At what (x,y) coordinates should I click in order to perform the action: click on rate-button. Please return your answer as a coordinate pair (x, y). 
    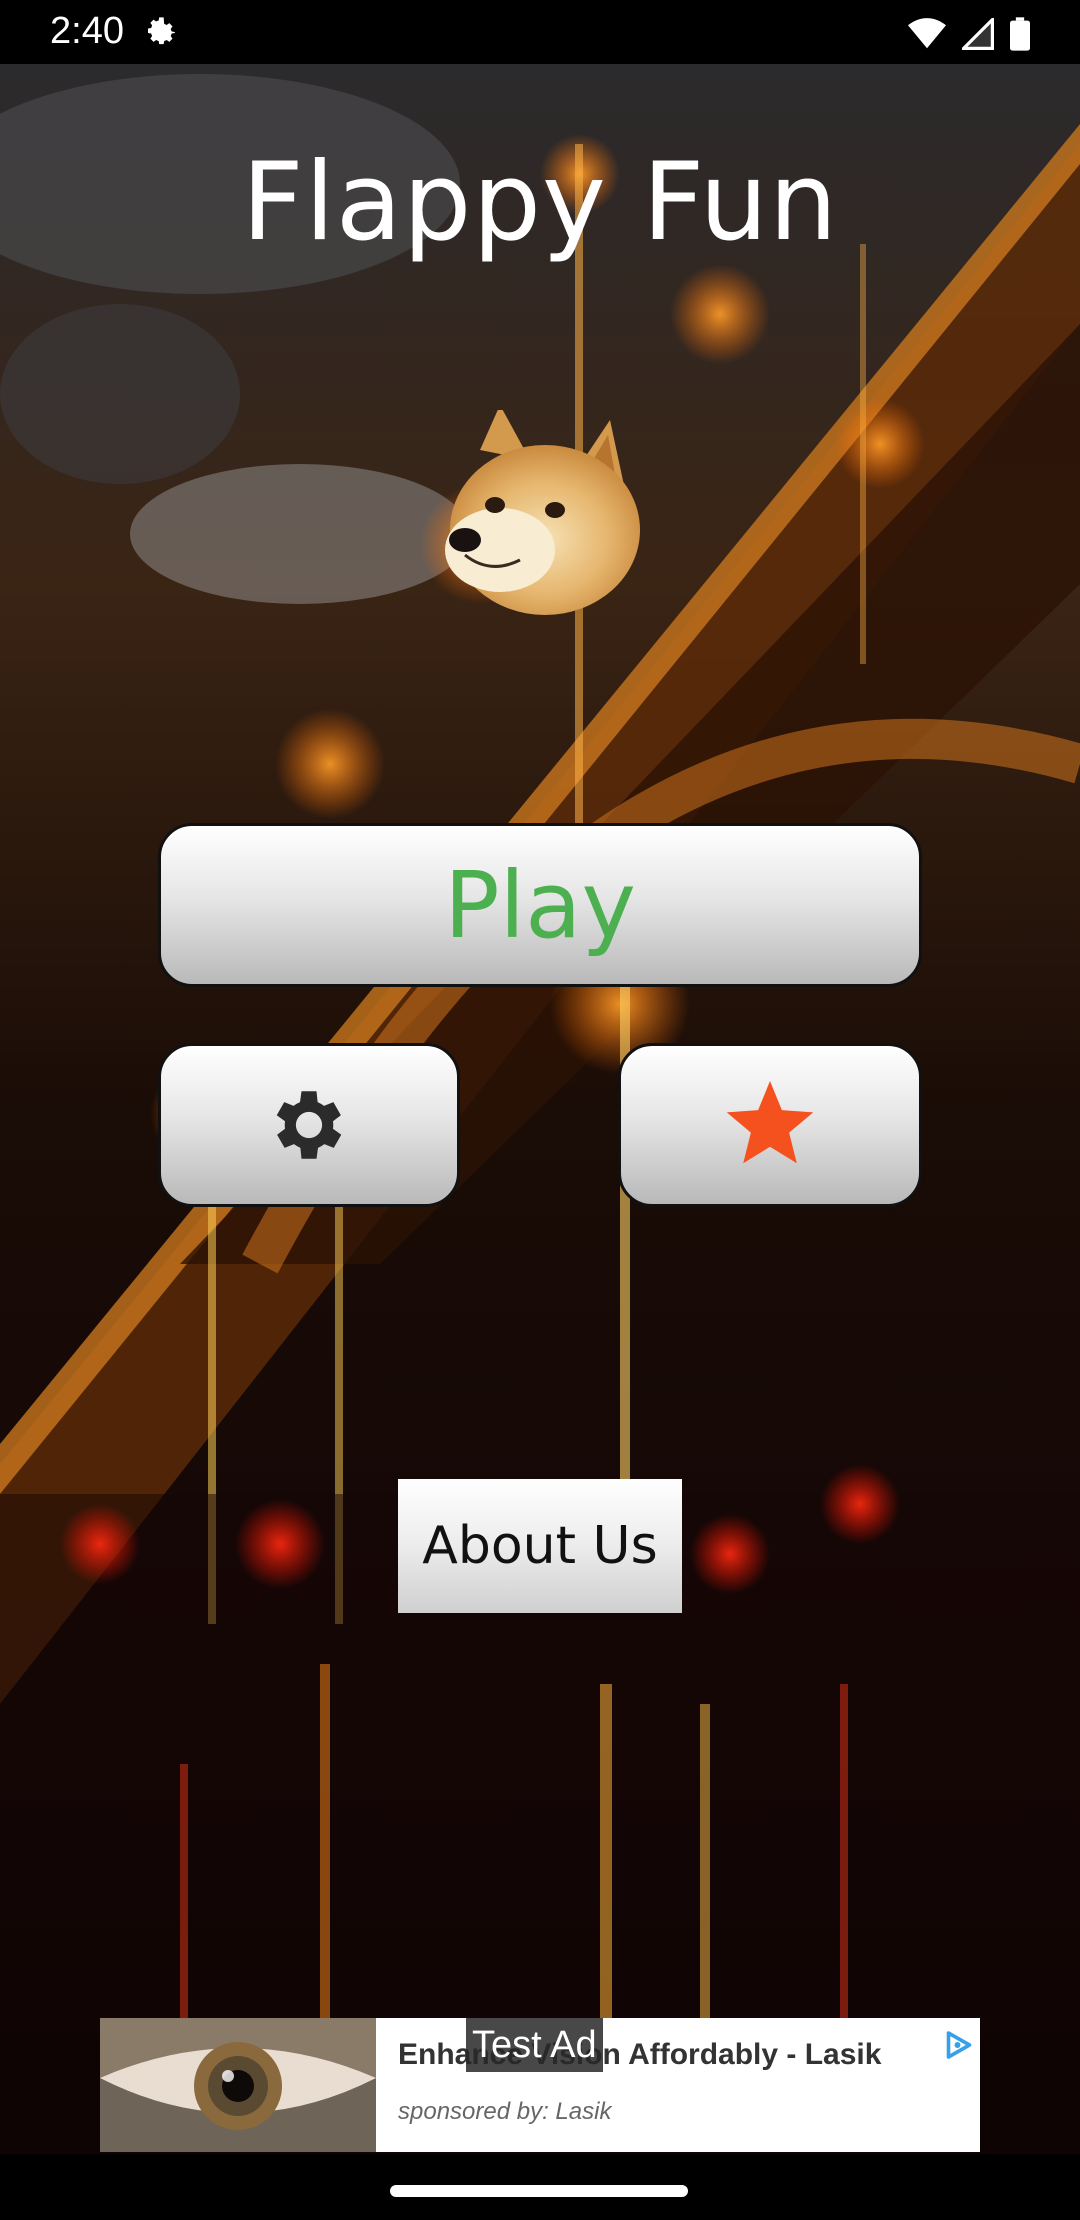
    Looking at the image, I should click on (770, 1125).